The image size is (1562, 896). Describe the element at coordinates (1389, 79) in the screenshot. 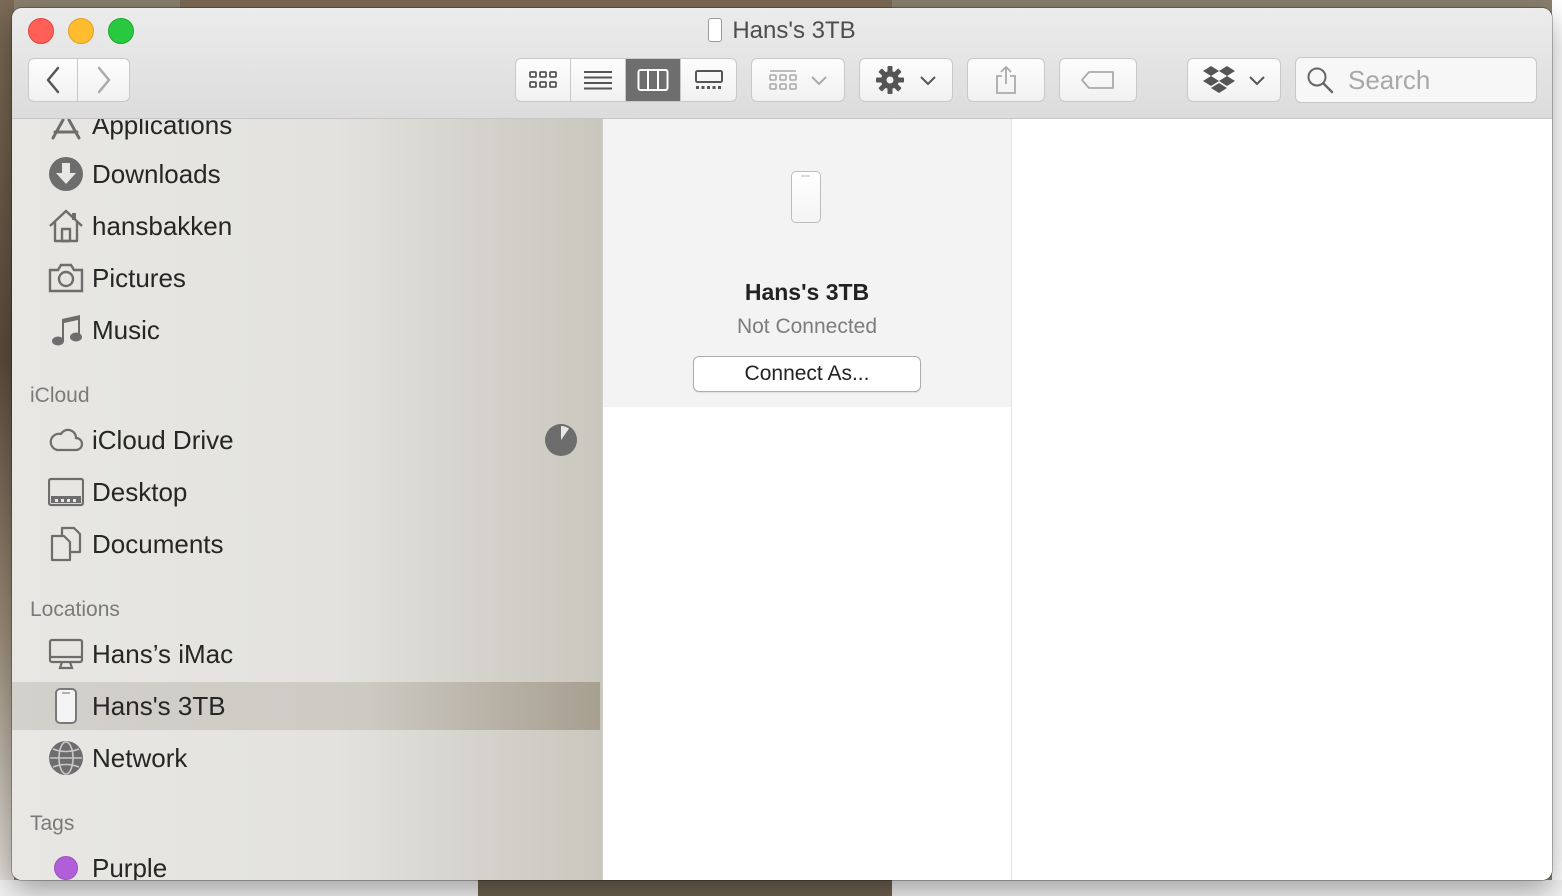

I see `search-placeholder: Search` at that location.